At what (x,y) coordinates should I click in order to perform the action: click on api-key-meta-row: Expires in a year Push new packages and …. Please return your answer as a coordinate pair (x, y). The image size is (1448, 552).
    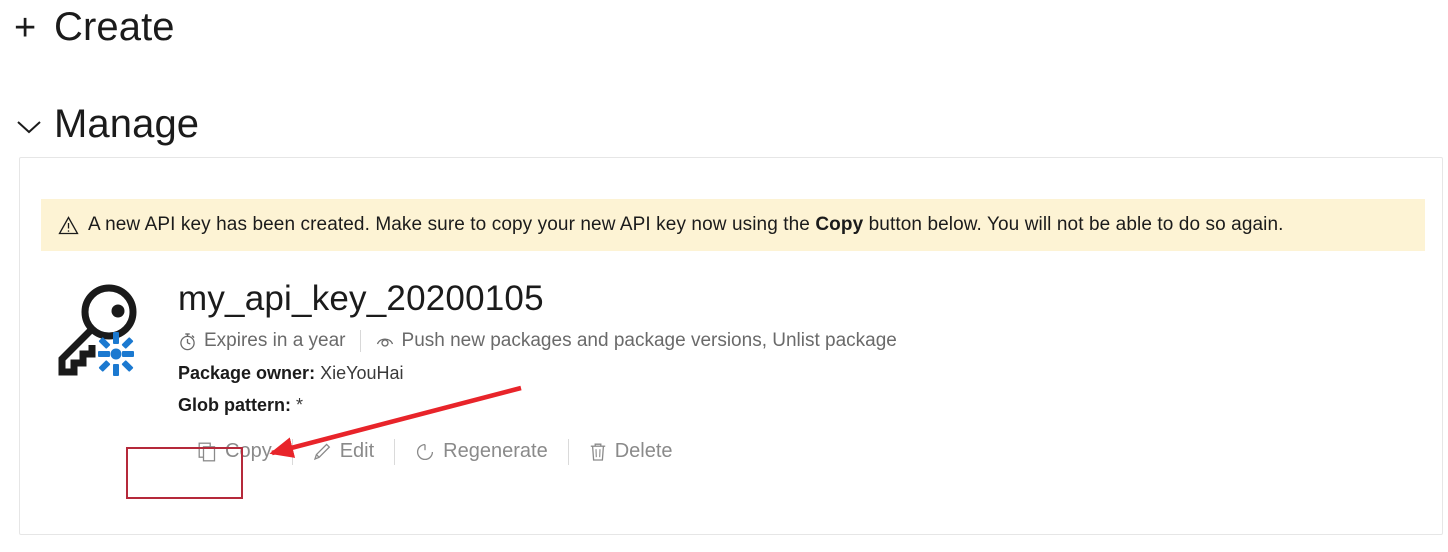
    Looking at the image, I should click on (805, 341).